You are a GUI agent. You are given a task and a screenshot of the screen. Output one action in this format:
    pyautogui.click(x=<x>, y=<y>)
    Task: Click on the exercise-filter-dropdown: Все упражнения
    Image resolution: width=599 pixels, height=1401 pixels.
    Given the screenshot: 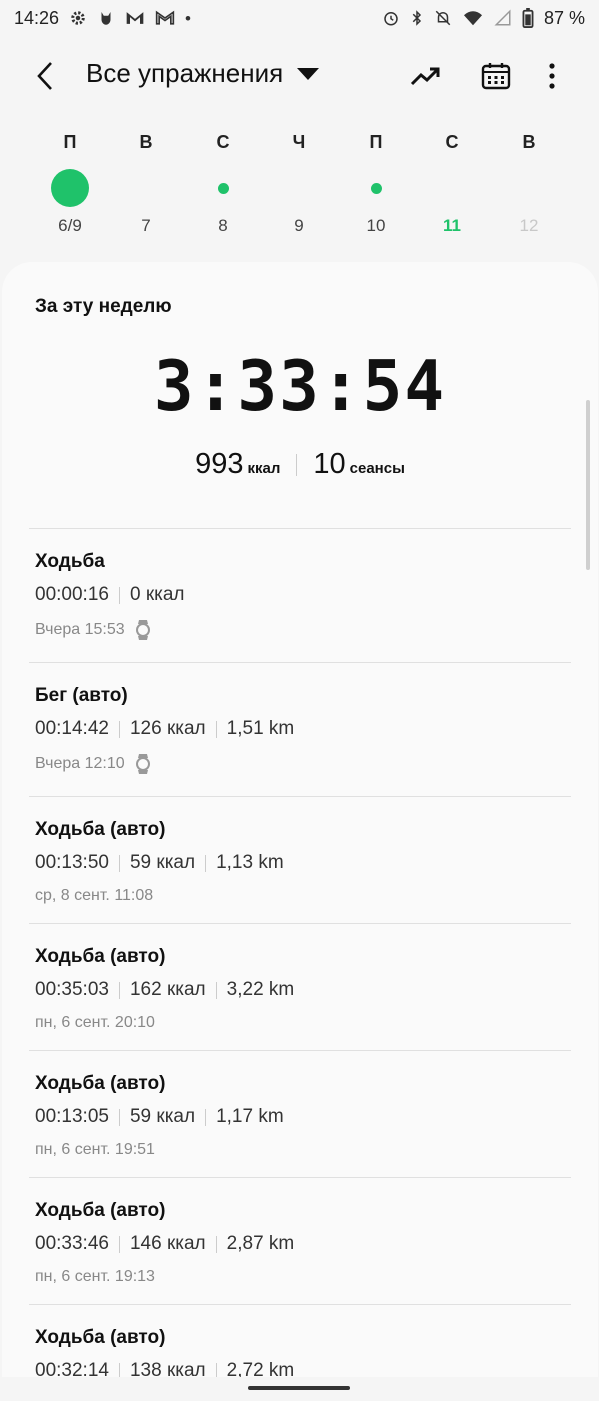 What is the action you would take?
    pyautogui.click(x=203, y=73)
    